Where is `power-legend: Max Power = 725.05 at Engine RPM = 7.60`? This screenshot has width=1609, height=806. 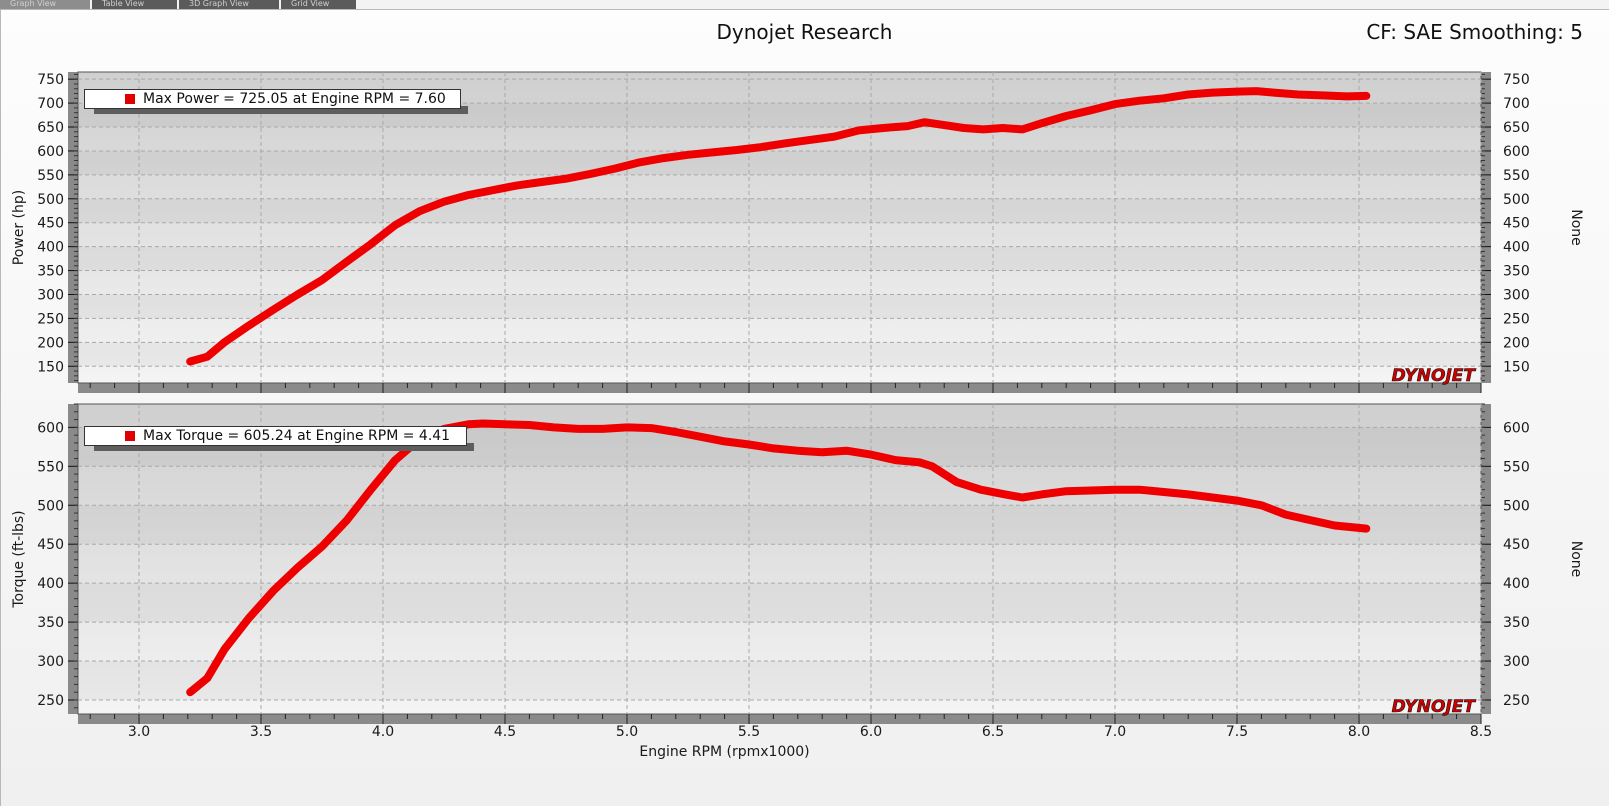 power-legend: Max Power = 725.05 at Engine RPM = 7.60 is located at coordinates (272, 99).